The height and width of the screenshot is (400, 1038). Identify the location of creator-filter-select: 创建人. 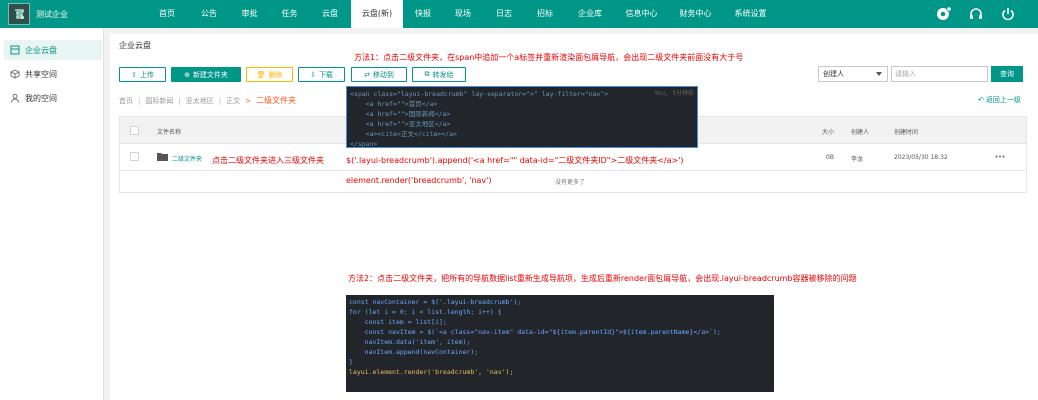
(853, 74).